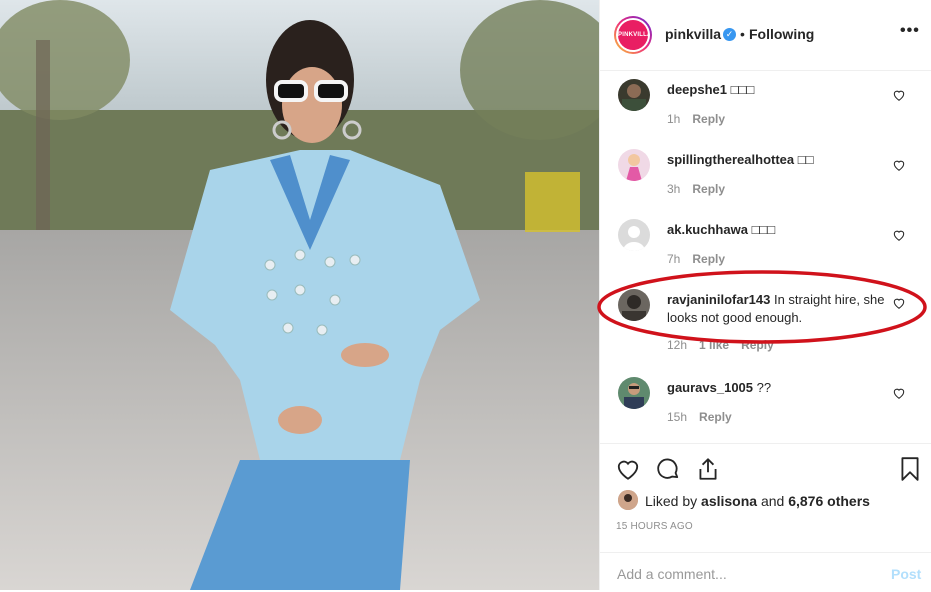 This screenshot has height=592, width=931. What do you see at coordinates (628, 469) in the screenshot?
I see `like-heart-icon` at bounding box center [628, 469].